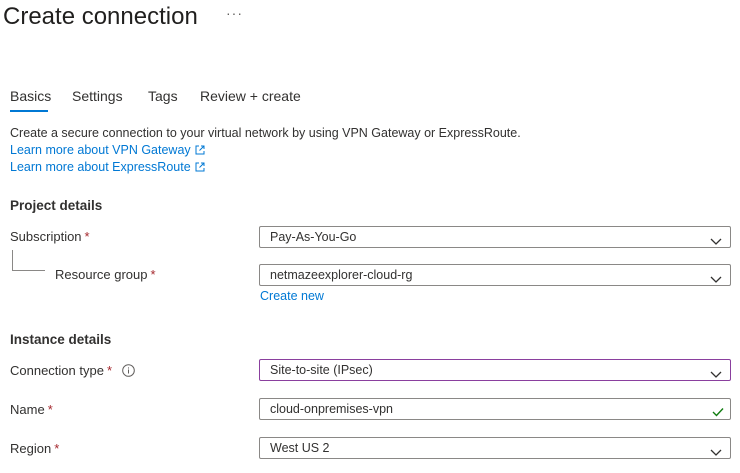 The image size is (740, 473). What do you see at coordinates (46, 236) in the screenshot?
I see `subscription-label-text: Subscription` at bounding box center [46, 236].